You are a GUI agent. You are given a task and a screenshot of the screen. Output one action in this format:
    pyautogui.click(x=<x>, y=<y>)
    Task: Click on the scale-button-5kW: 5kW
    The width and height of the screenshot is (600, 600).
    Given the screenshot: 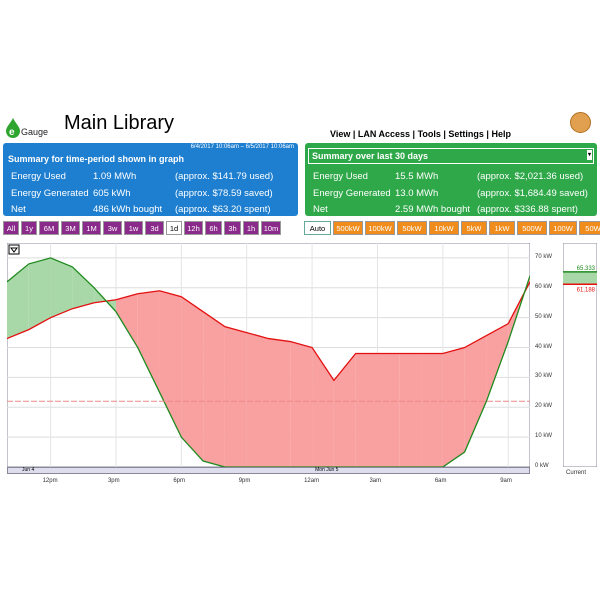 What is the action you would take?
    pyautogui.click(x=474, y=228)
    